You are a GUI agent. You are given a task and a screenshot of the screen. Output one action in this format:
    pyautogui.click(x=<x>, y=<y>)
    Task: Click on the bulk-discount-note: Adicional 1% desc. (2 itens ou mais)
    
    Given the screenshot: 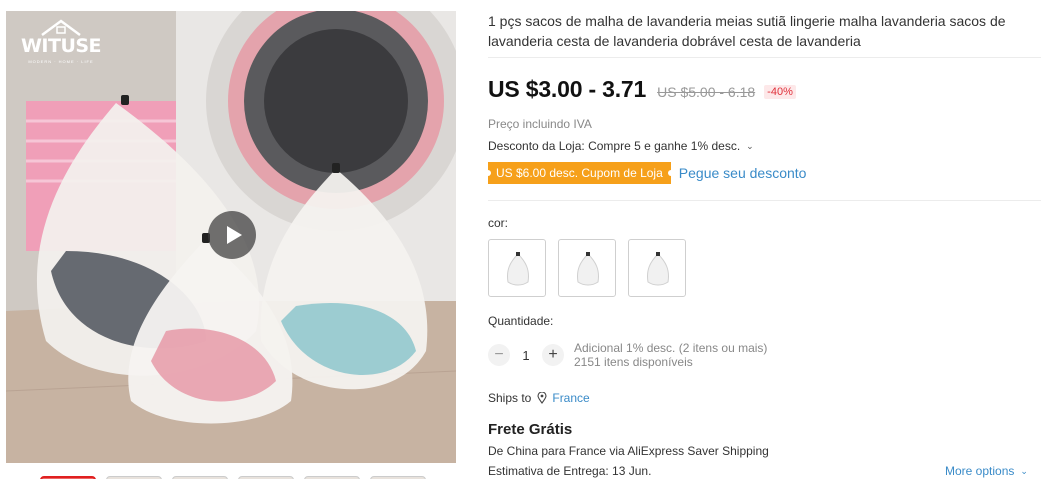 What is the action you would take?
    pyautogui.click(x=671, y=348)
    